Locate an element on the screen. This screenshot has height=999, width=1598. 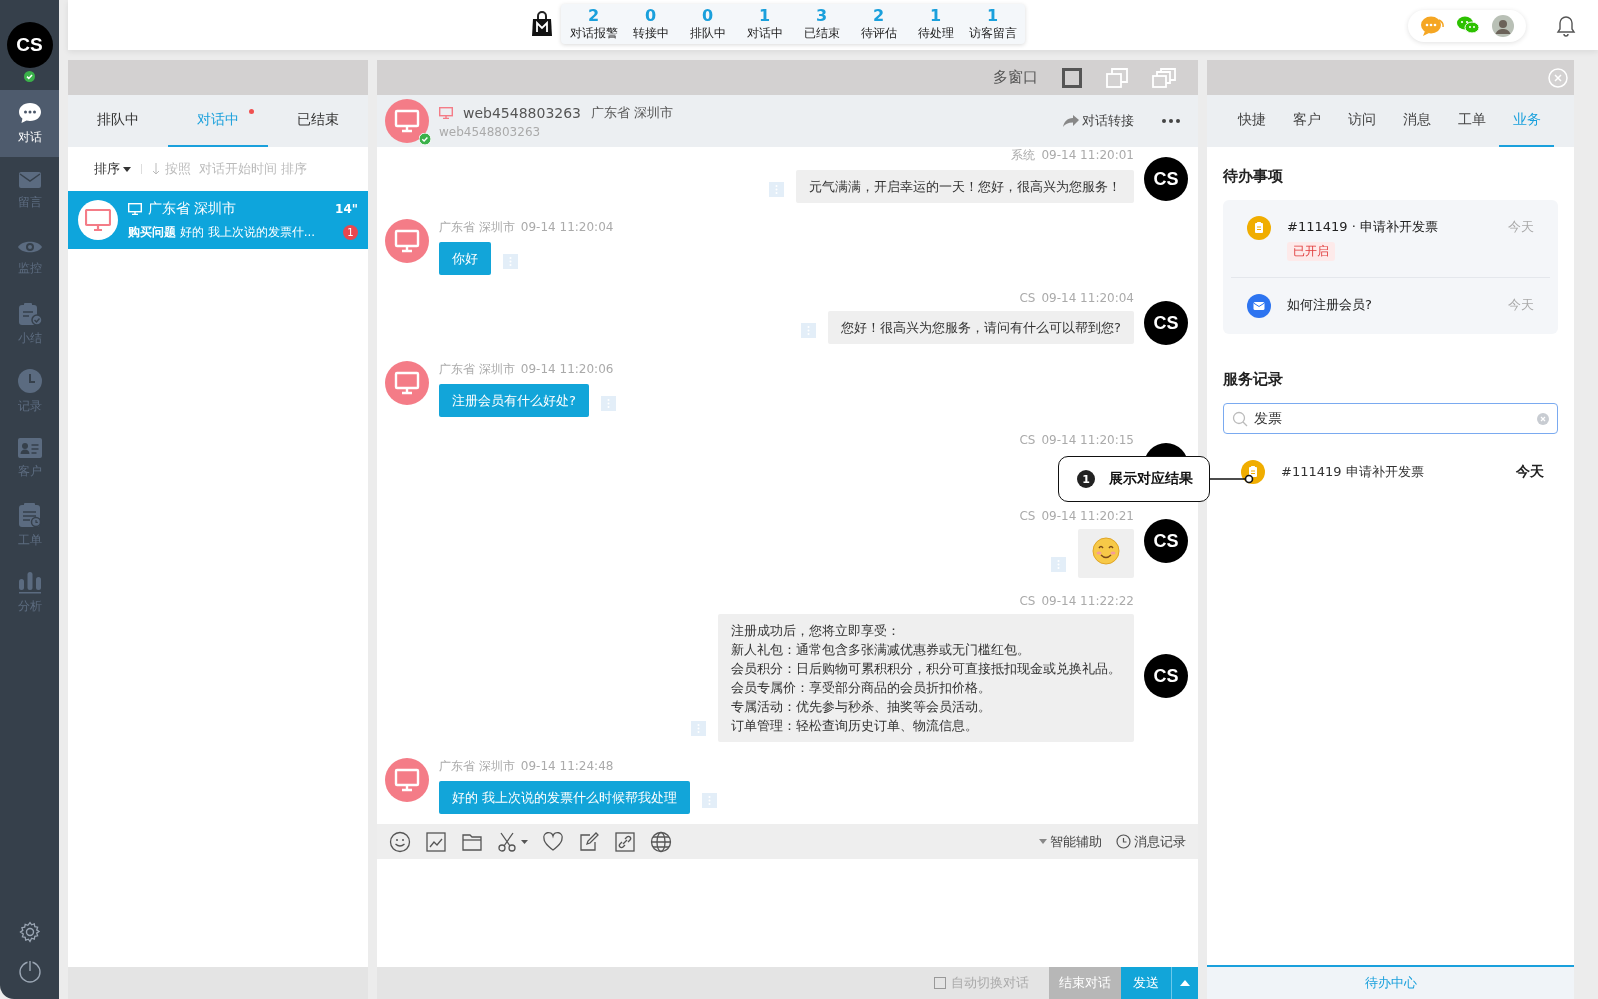
stat-label: 转接中 is located at coordinates (650, 33).